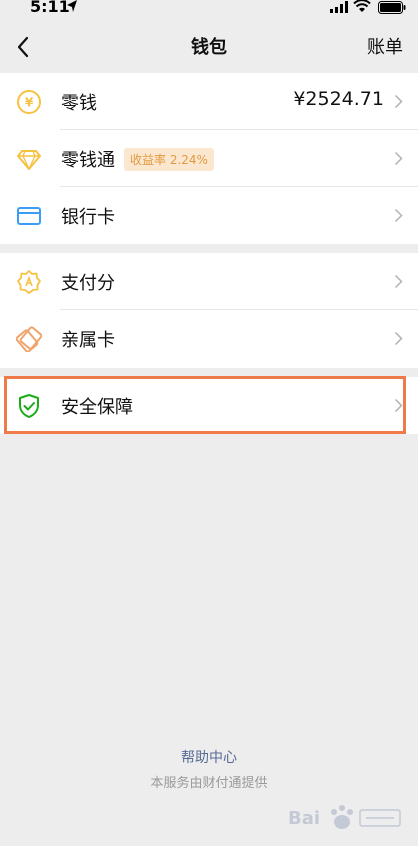  I want to click on bill-button: 账单, so click(385, 46).